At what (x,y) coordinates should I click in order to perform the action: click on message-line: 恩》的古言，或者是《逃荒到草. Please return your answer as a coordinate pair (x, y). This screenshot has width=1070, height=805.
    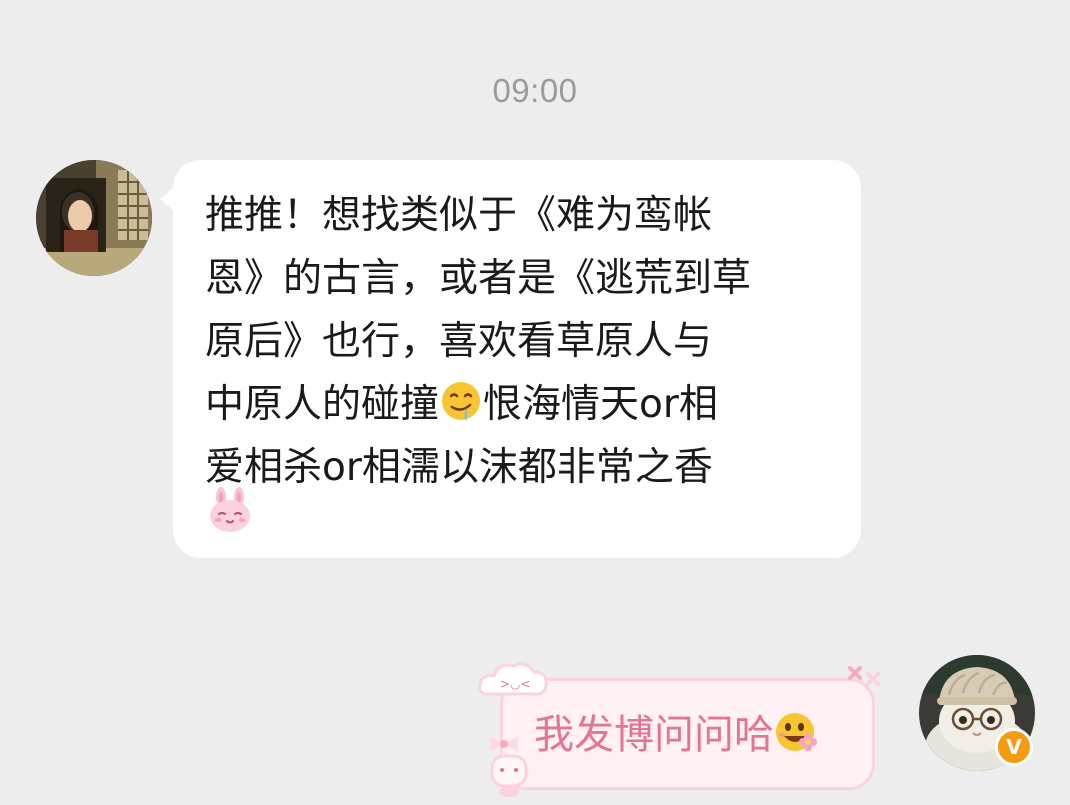
    Looking at the image, I should click on (478, 278).